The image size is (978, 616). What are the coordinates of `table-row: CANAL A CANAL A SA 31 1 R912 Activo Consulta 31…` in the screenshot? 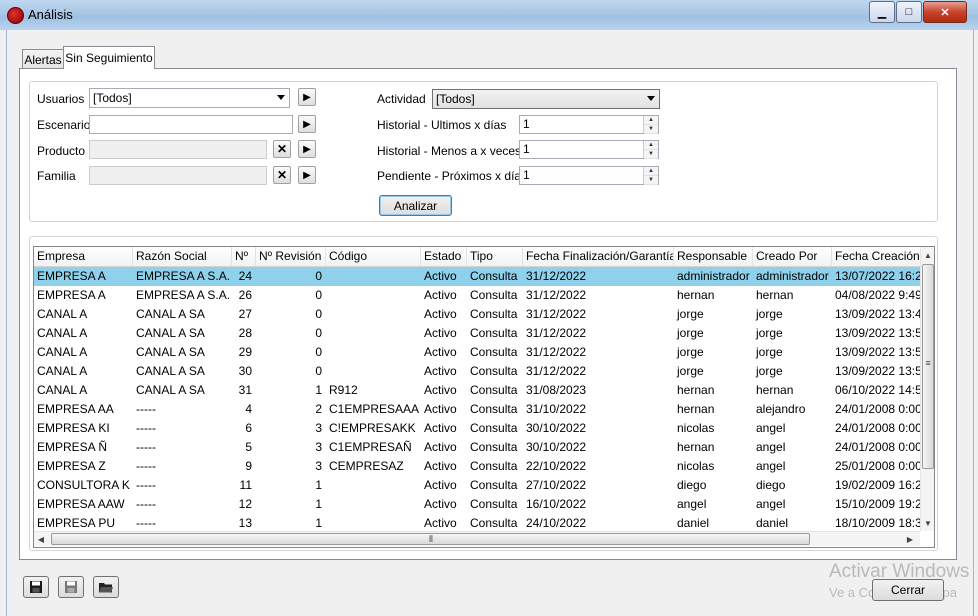 It's located at (478, 390).